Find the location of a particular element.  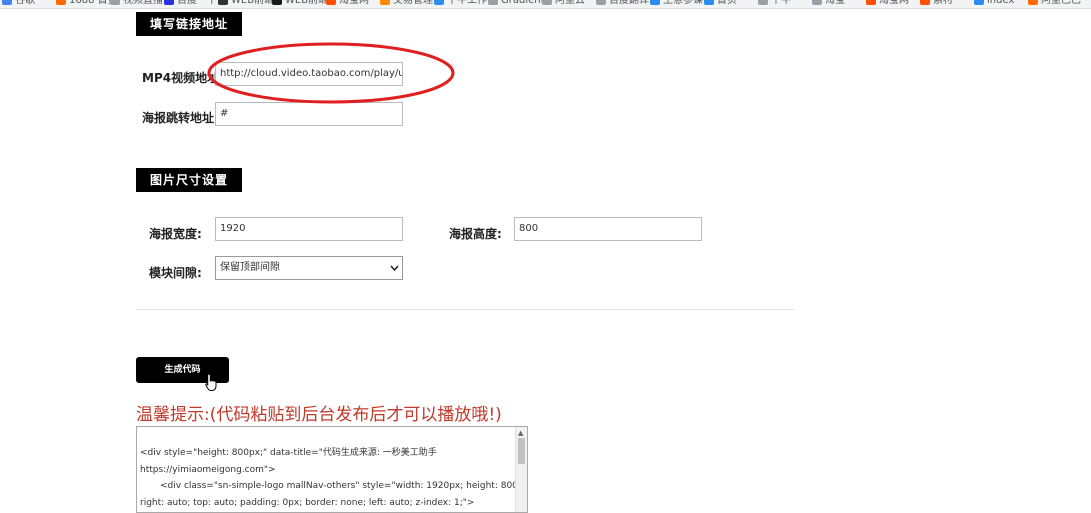

poster-height-label: 海报高度: is located at coordinates (475, 234).